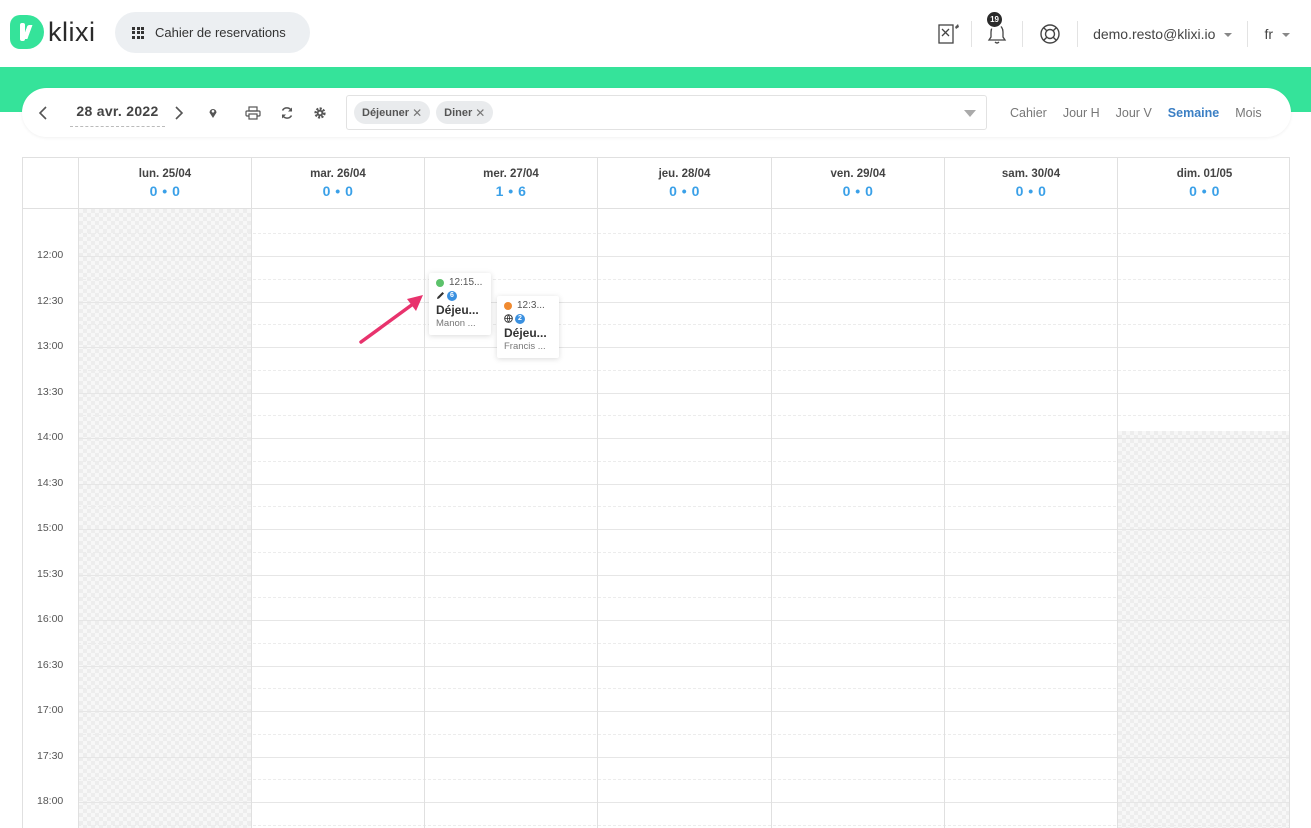 This screenshot has width=1311, height=828. I want to click on help-button, so click(1050, 34).